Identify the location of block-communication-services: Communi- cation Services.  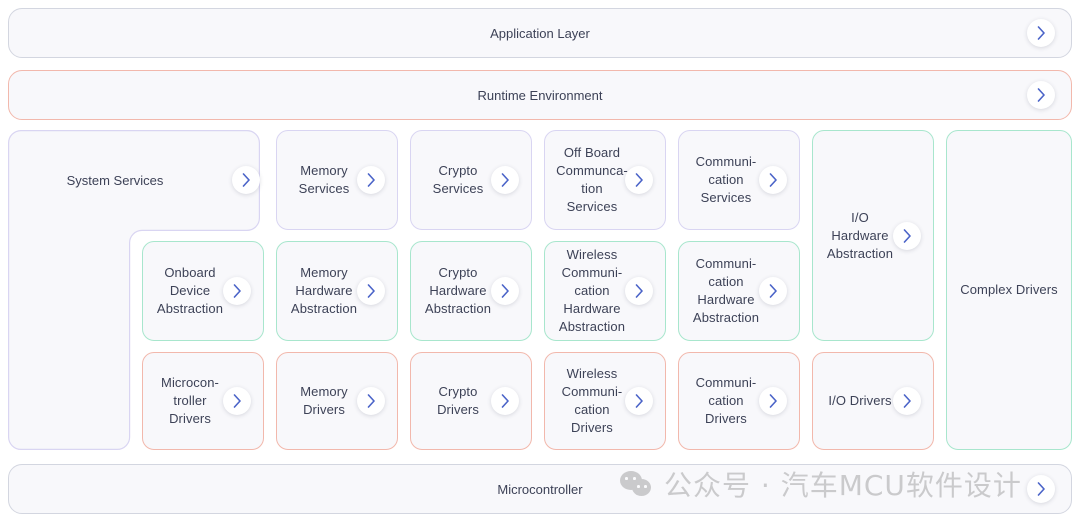
(739, 180).